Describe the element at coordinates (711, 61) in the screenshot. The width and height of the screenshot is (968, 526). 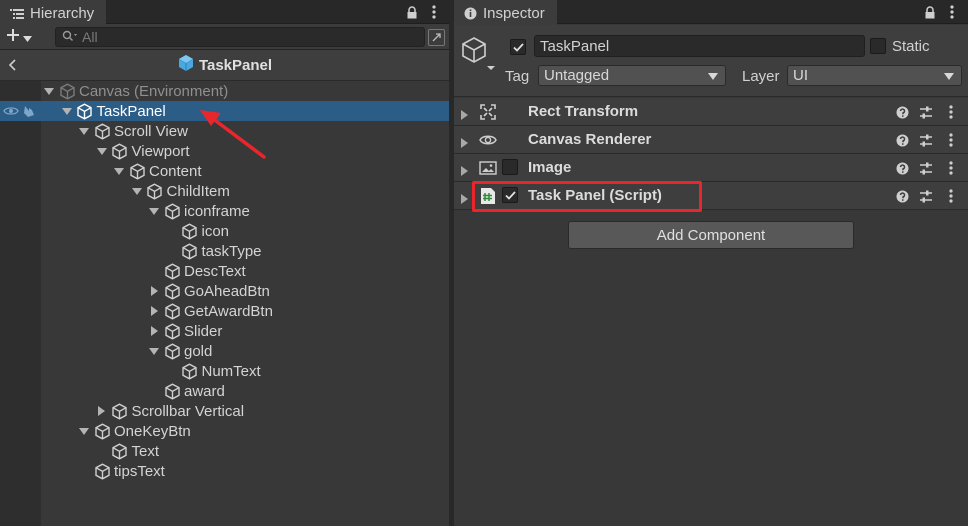
I see `gameobject-header: Static Tag Untagged Layer UI` at that location.